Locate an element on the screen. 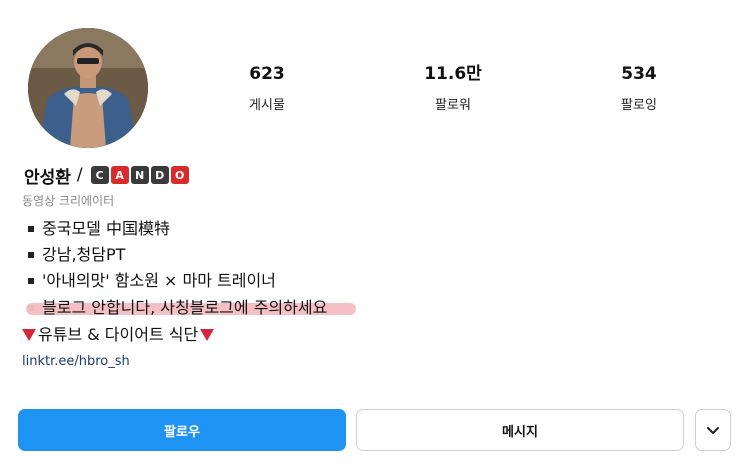 Image resolution: width=750 pixels, height=476 pixels. badge-letter: N is located at coordinates (139, 175).